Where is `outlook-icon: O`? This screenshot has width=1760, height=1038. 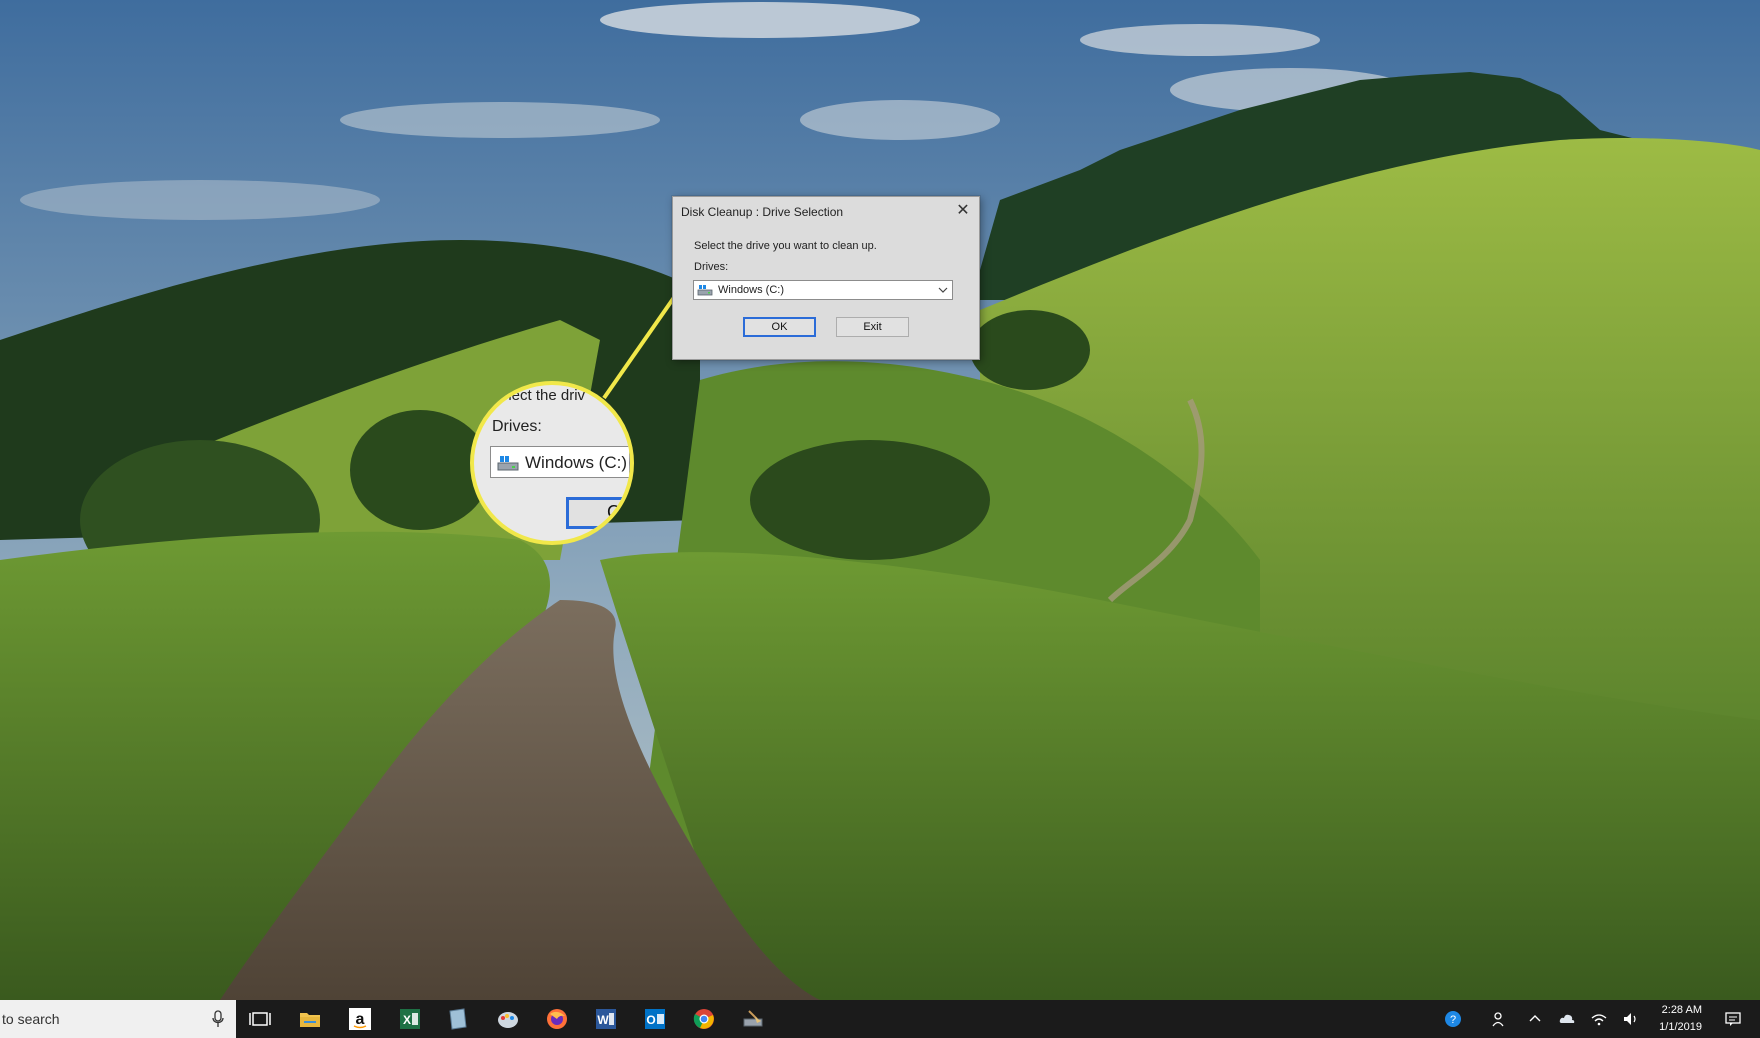 outlook-icon: O is located at coordinates (655, 1019).